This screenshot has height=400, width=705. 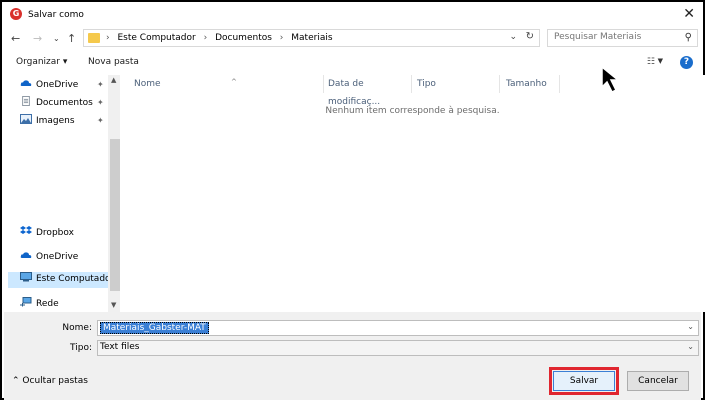 I want to click on filename-value: Materiais_Gabster-MAT, so click(x=154, y=328).